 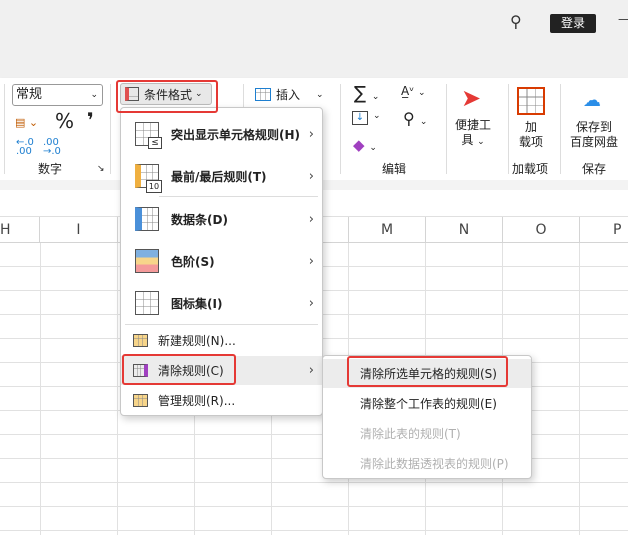 What do you see at coordinates (140, 400) in the screenshot?
I see `manage-rules-icon` at bounding box center [140, 400].